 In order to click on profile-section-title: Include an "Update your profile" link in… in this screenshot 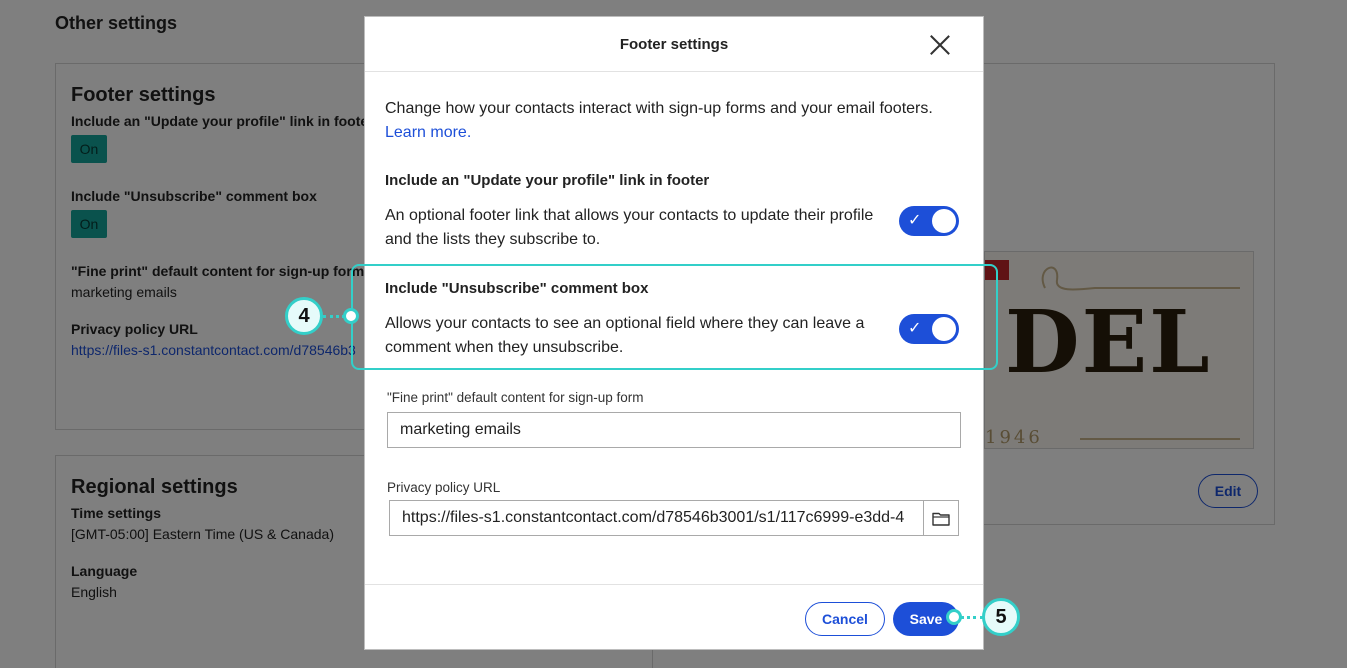, I will do `click(547, 180)`.